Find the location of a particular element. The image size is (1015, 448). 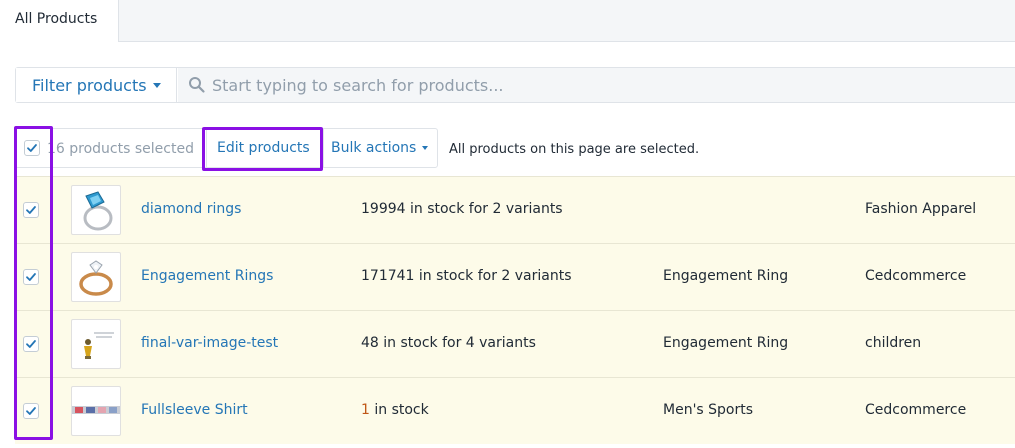

small-figure-image-icon is located at coordinates (99, 345).